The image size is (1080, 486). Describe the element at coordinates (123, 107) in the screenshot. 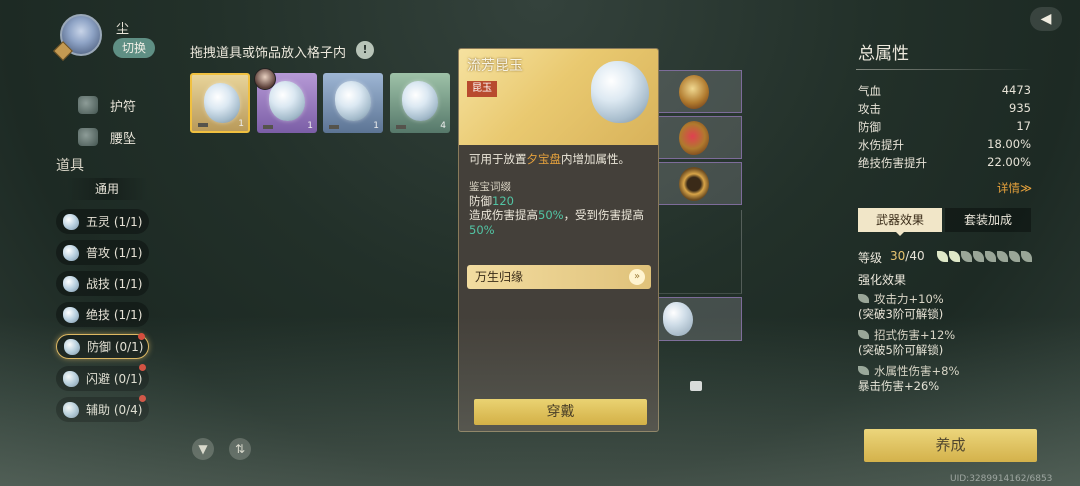

I see `category-label: 护符` at that location.